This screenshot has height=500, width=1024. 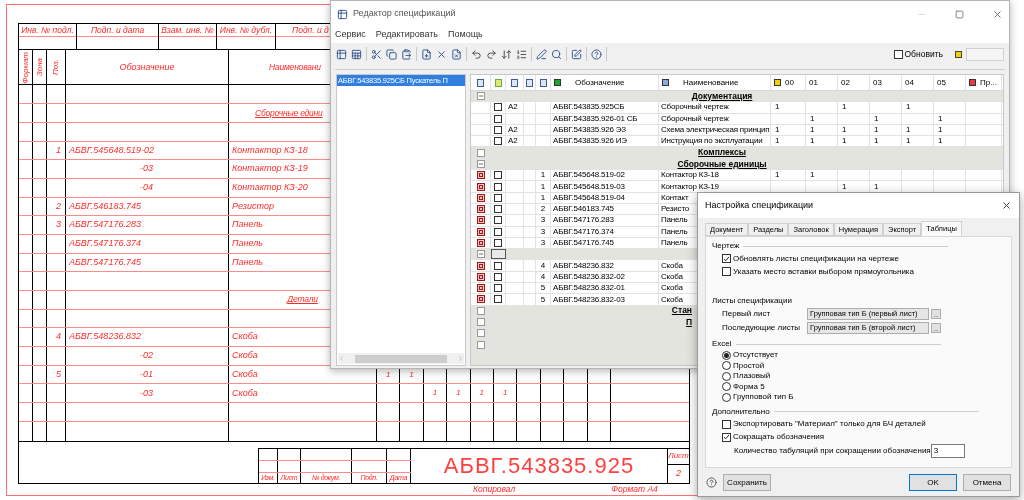 I want to click on footer-label: Формат А4, so click(x=634, y=489).